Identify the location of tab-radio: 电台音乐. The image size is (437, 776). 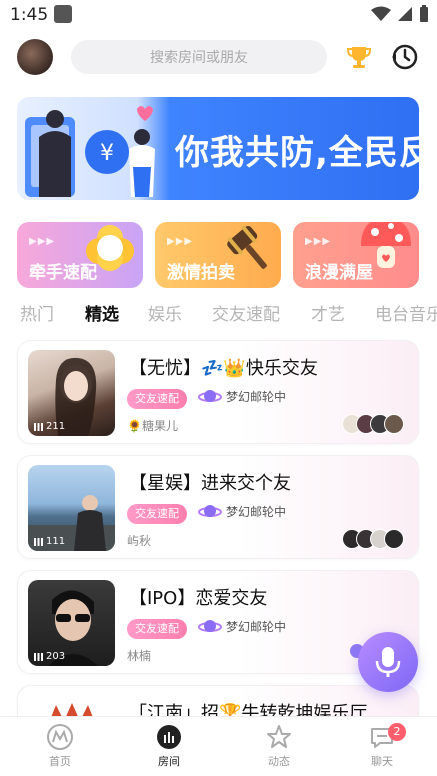
(406, 312).